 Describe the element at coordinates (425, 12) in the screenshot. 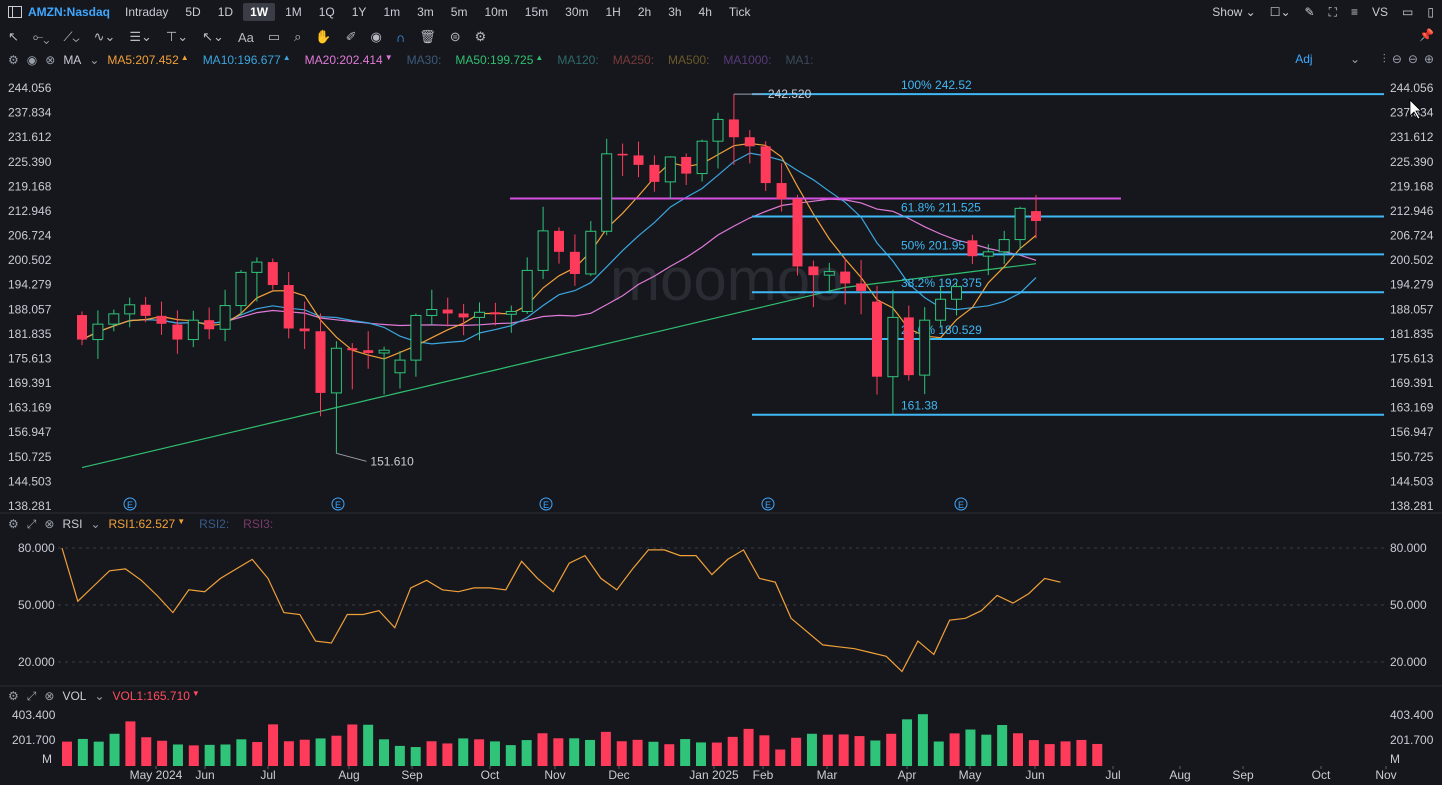

I see `timeframe-tab: 3m` at that location.